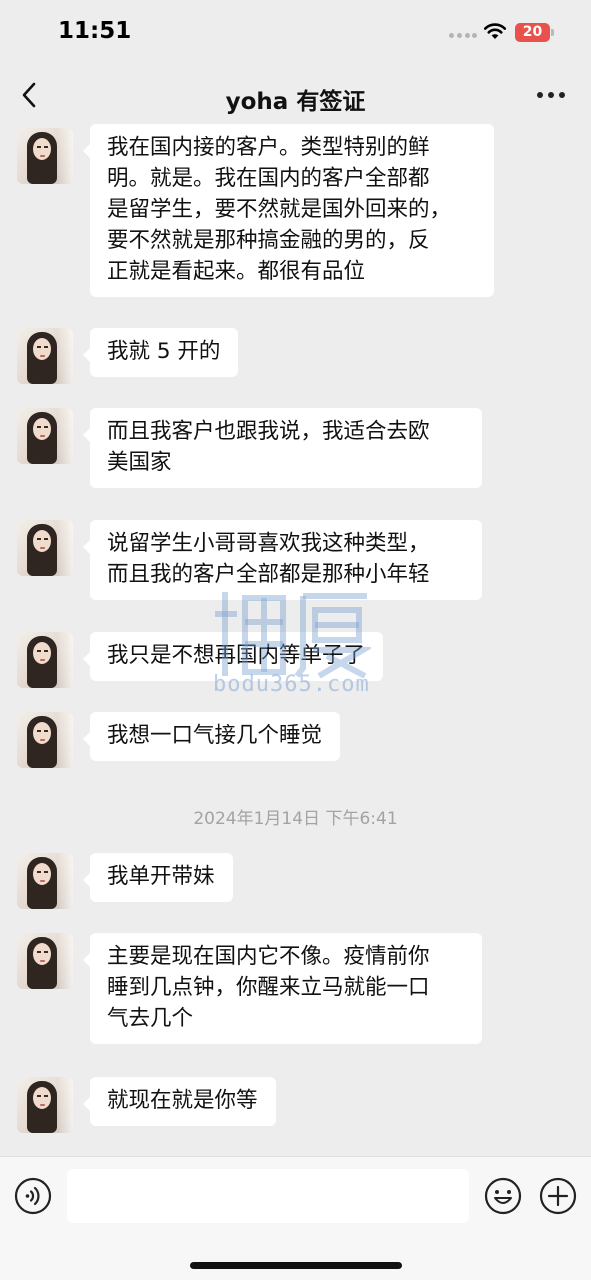 The height and width of the screenshot is (1280, 591). What do you see at coordinates (33, 1196) in the screenshot?
I see `voice-input-button` at bounding box center [33, 1196].